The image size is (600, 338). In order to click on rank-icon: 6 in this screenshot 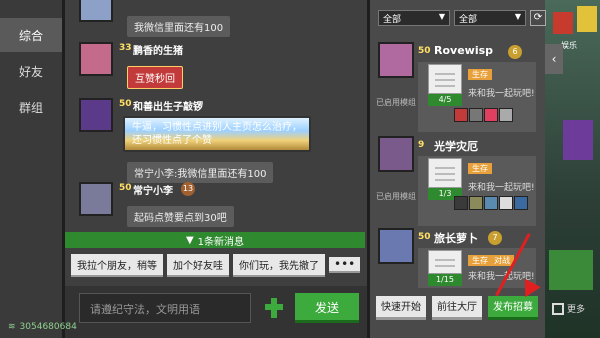, I will do `click(515, 52)`.